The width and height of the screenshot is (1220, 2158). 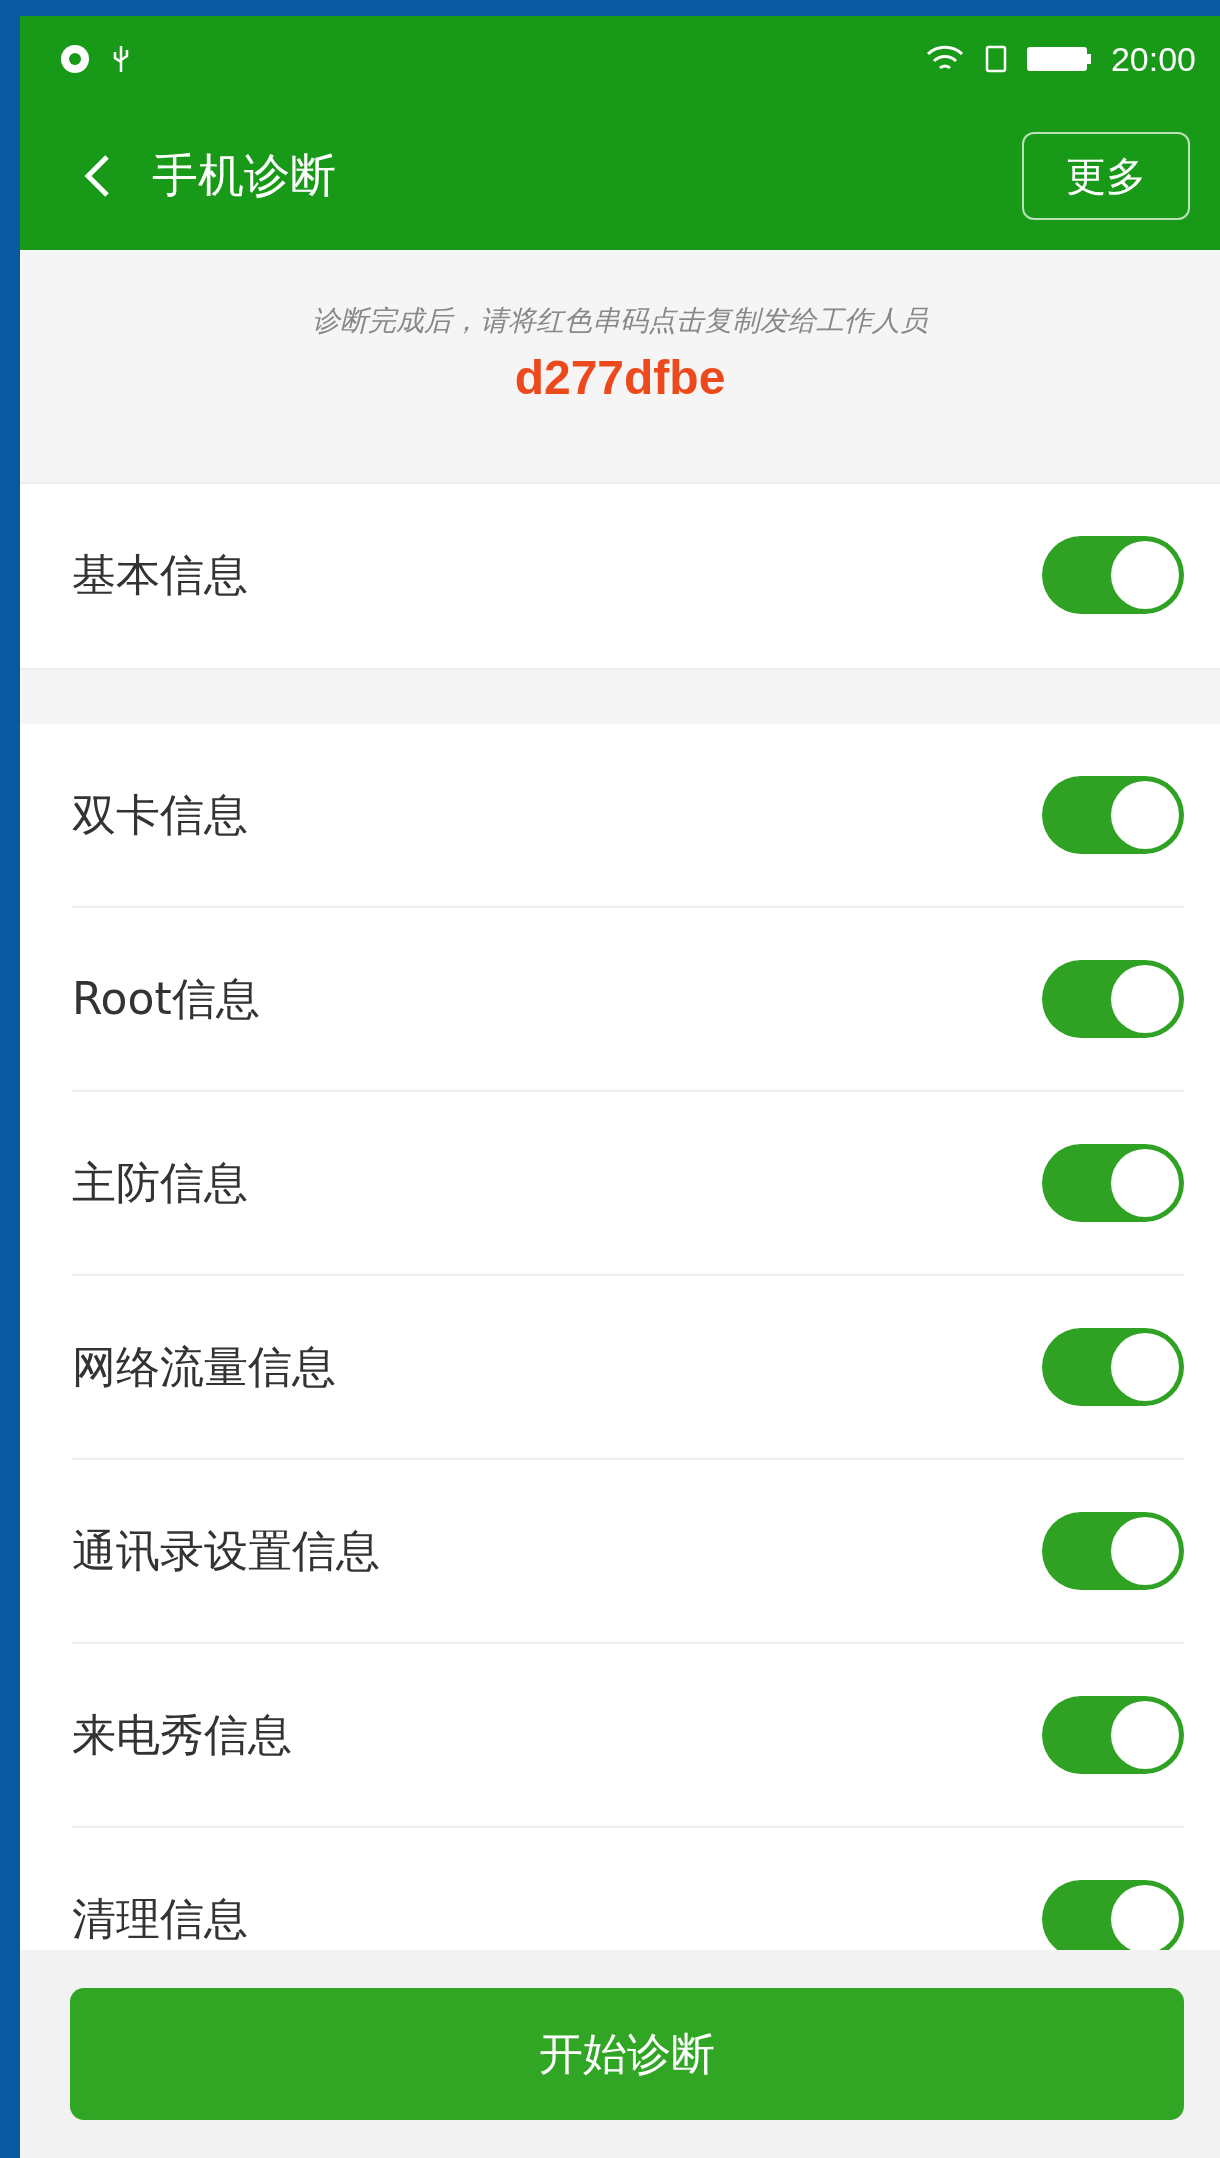 I want to click on setting-label: 基本信息, so click(x=160, y=574).